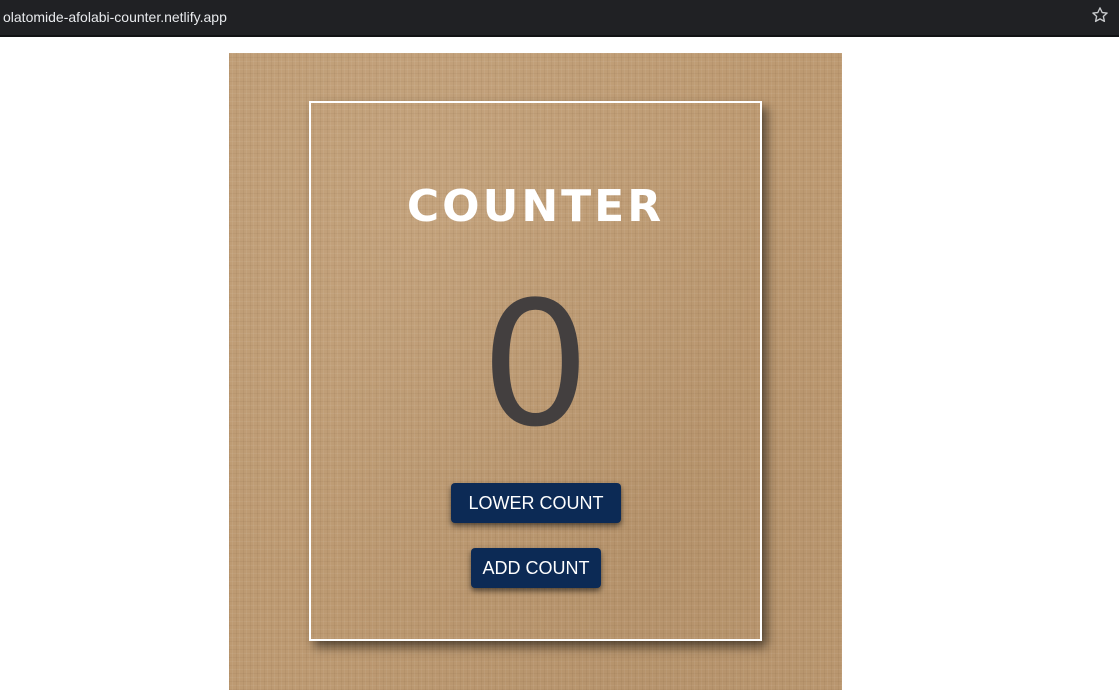 The height and width of the screenshot is (690, 1119). I want to click on add-count-button: ADD COUNT, so click(536, 568).